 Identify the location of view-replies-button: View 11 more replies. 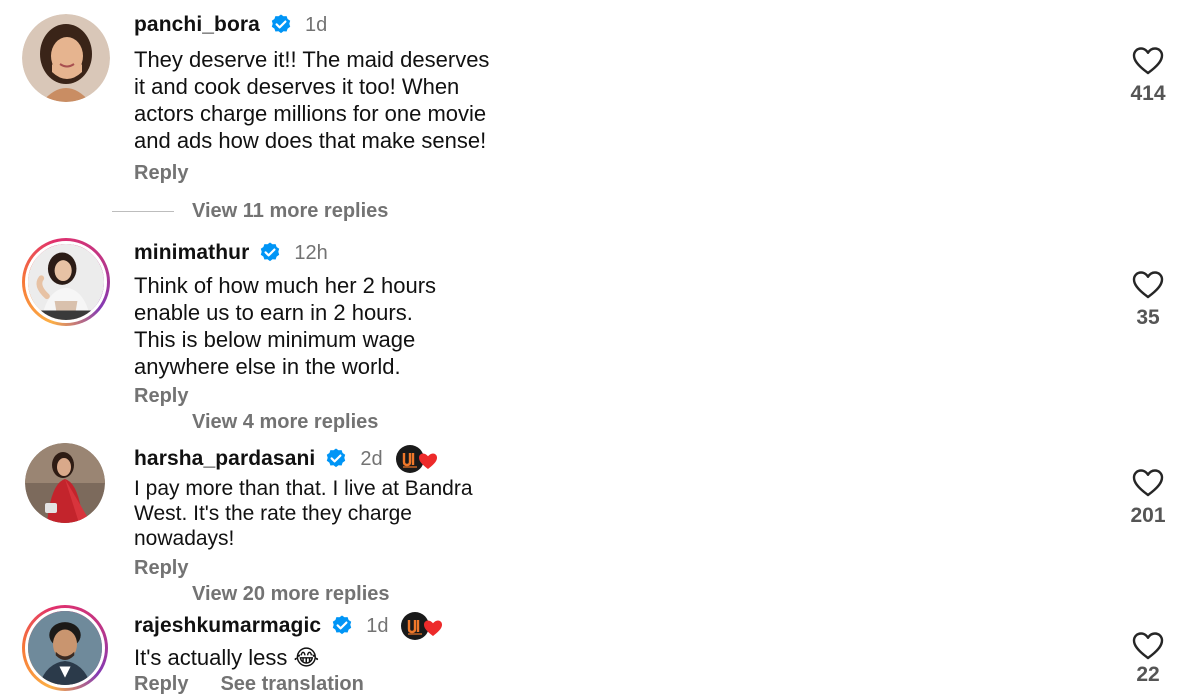
(250, 211).